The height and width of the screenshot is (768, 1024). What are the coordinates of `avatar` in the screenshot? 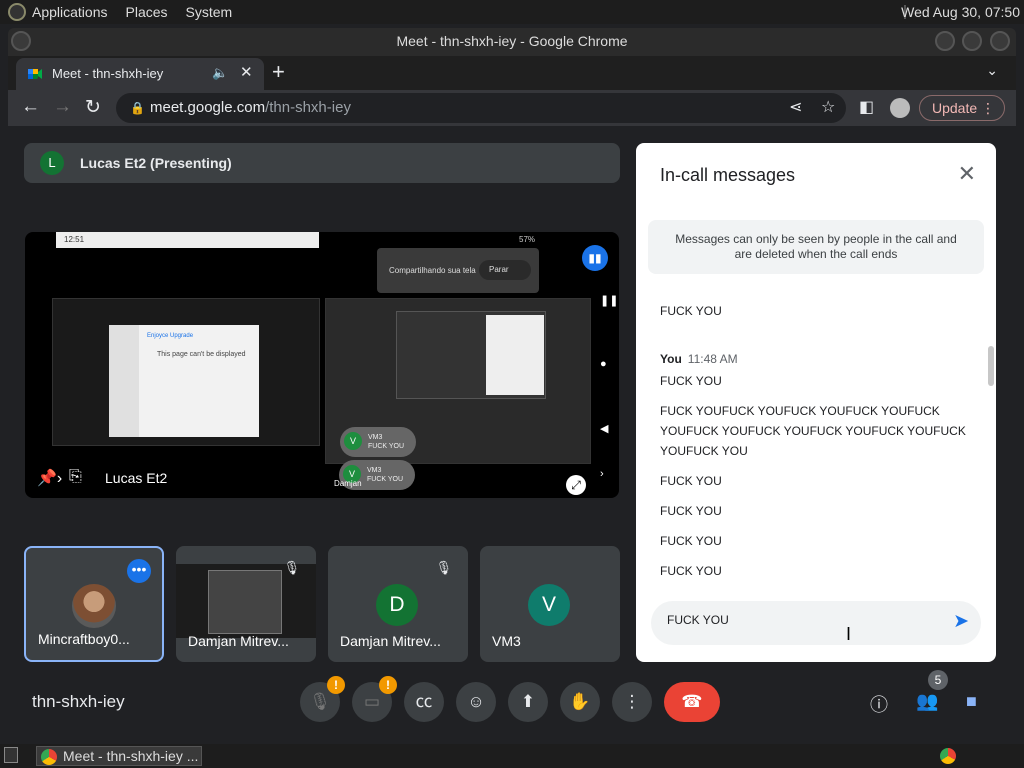 It's located at (94, 606).